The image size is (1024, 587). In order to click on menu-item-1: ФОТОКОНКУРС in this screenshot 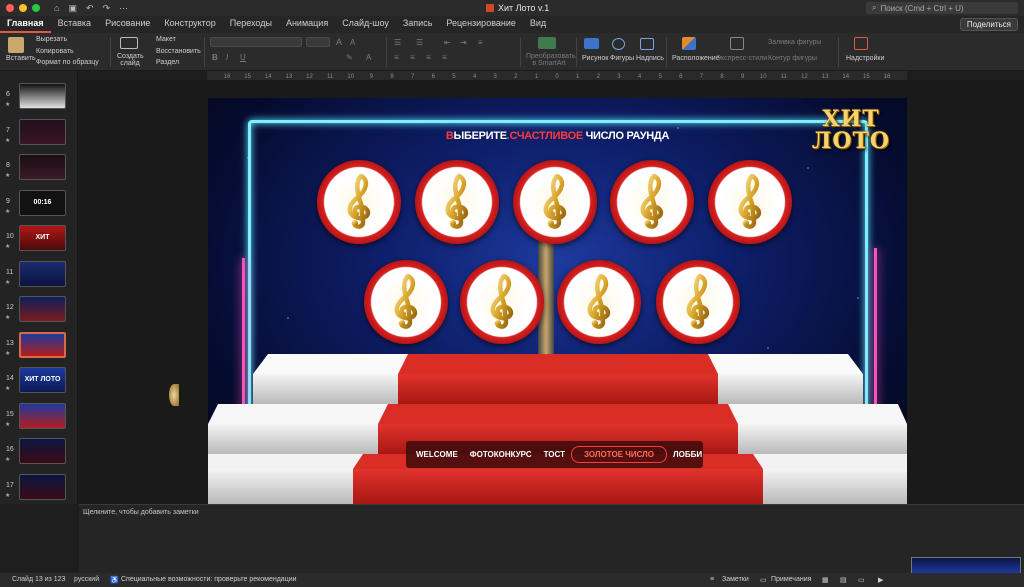, I will do `click(501, 454)`.